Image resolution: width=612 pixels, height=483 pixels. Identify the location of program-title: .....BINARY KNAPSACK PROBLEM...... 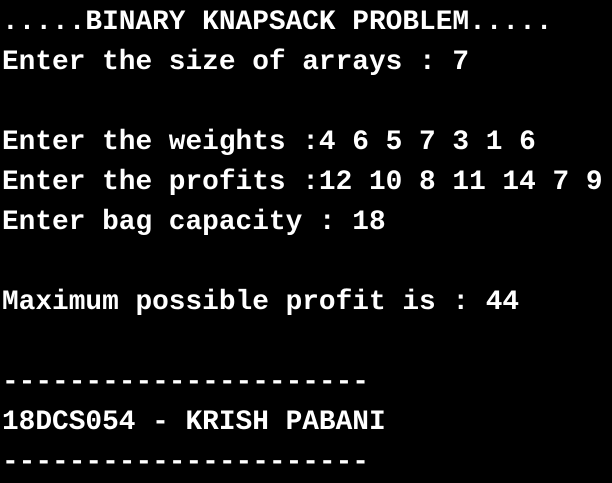
(277, 22).